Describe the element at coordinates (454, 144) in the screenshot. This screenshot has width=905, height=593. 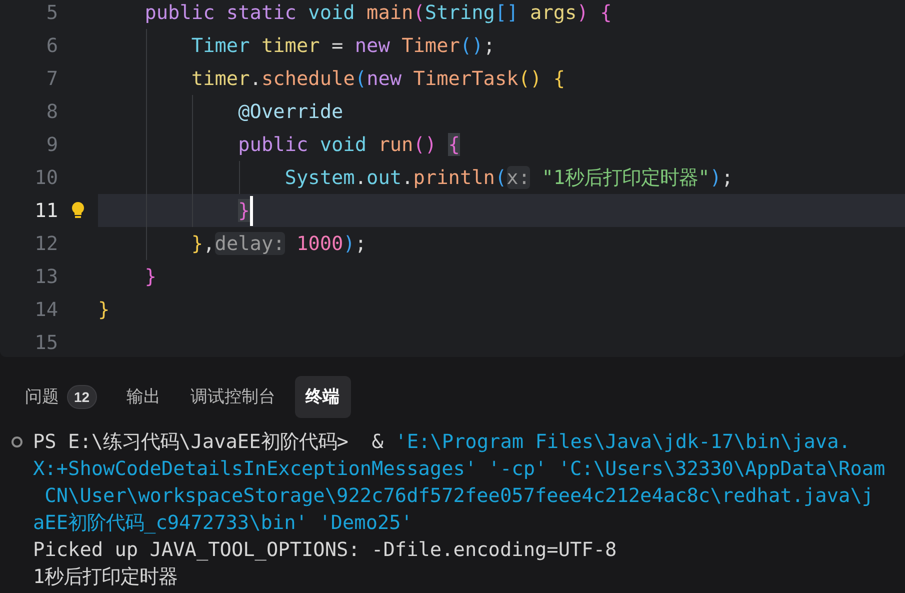
I see `code-token: {` at that location.